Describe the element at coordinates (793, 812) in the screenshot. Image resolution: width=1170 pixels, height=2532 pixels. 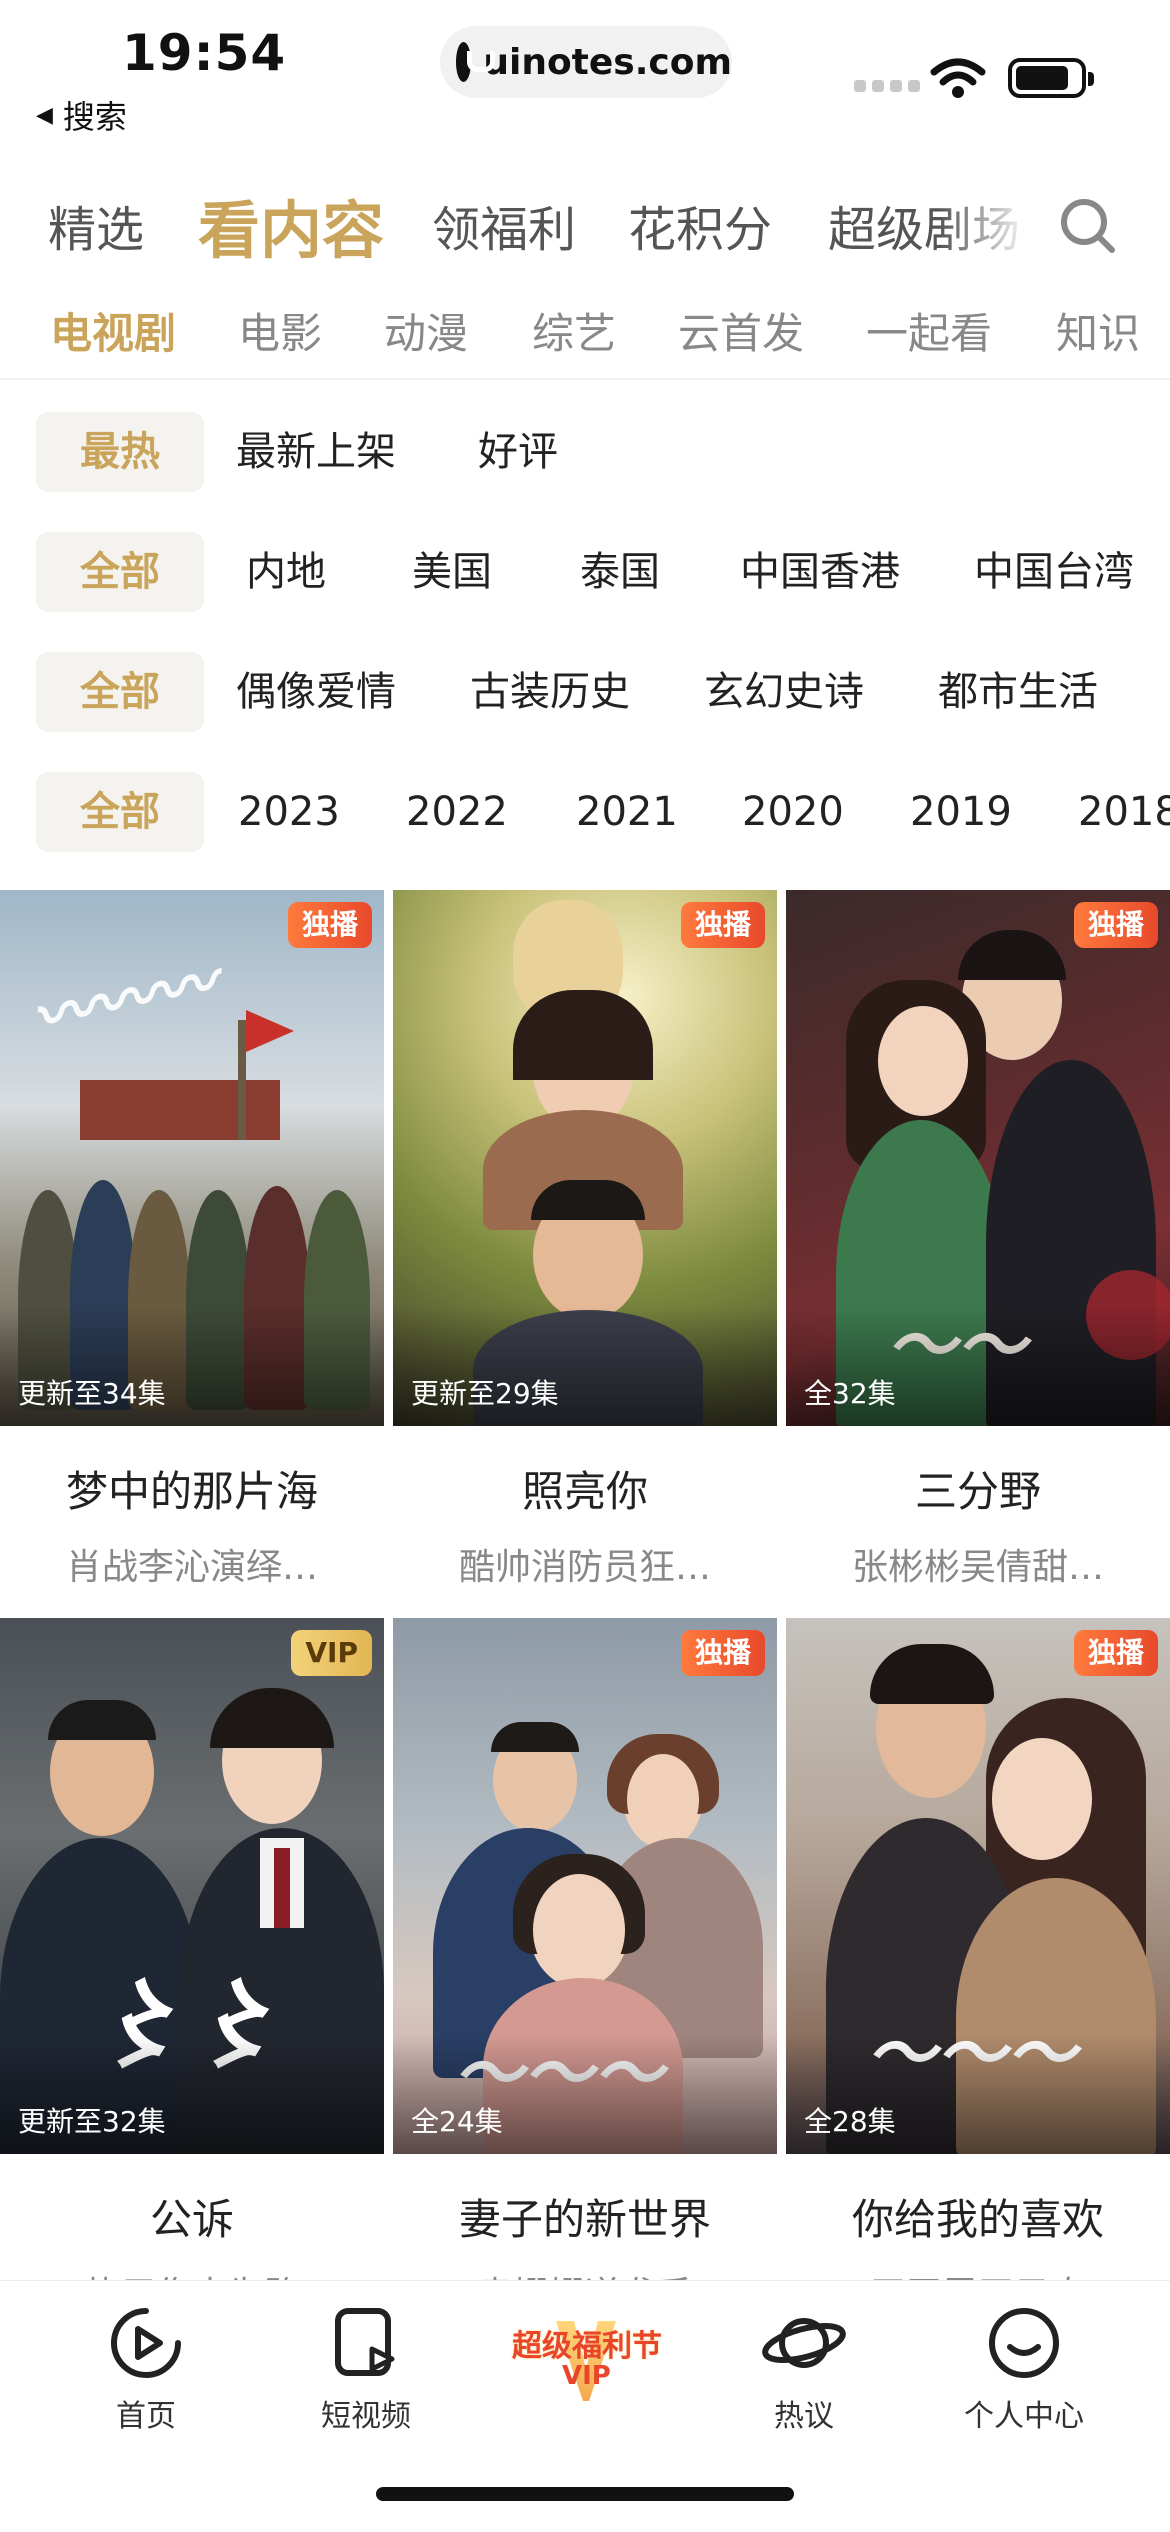
I see `filter-year-option: 2020` at that location.